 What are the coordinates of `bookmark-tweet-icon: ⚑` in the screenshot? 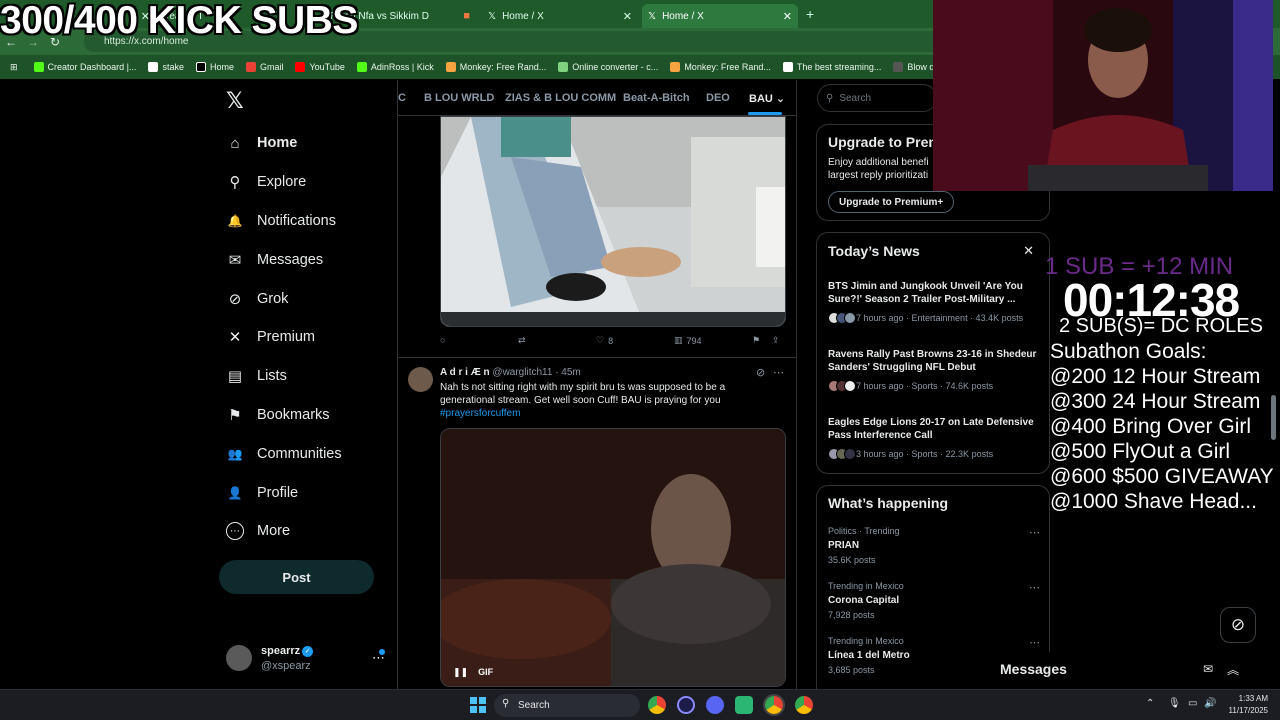 It's located at (756, 340).